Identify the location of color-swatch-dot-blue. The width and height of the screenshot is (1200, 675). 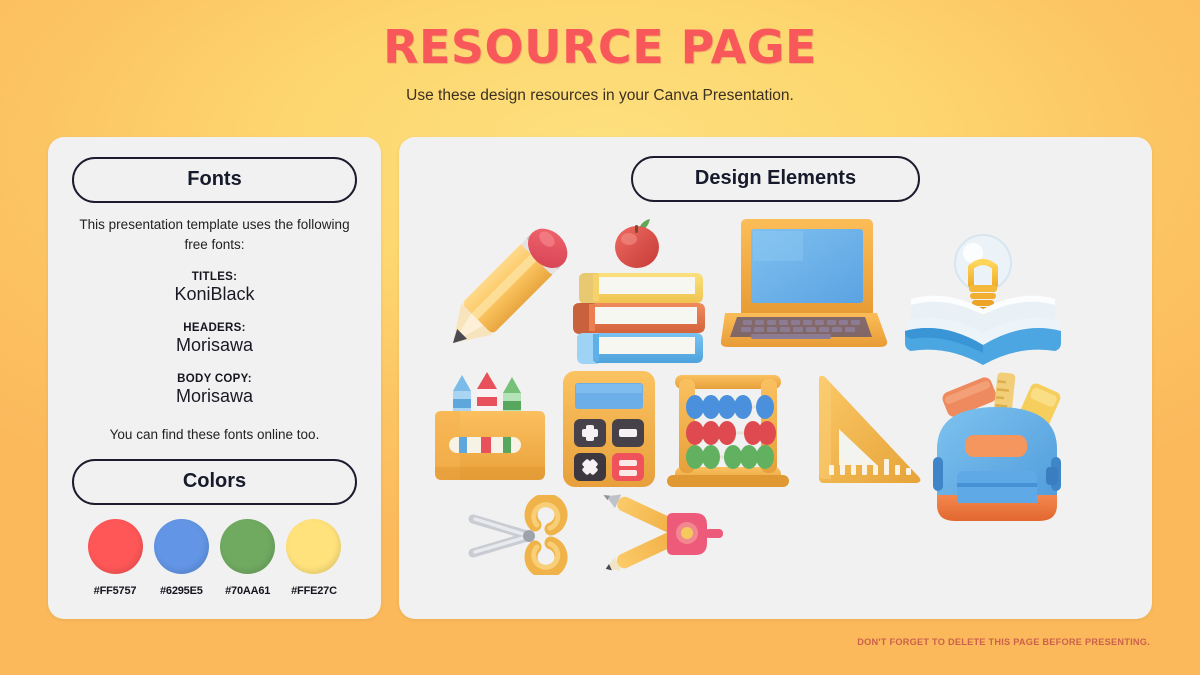
(181, 546).